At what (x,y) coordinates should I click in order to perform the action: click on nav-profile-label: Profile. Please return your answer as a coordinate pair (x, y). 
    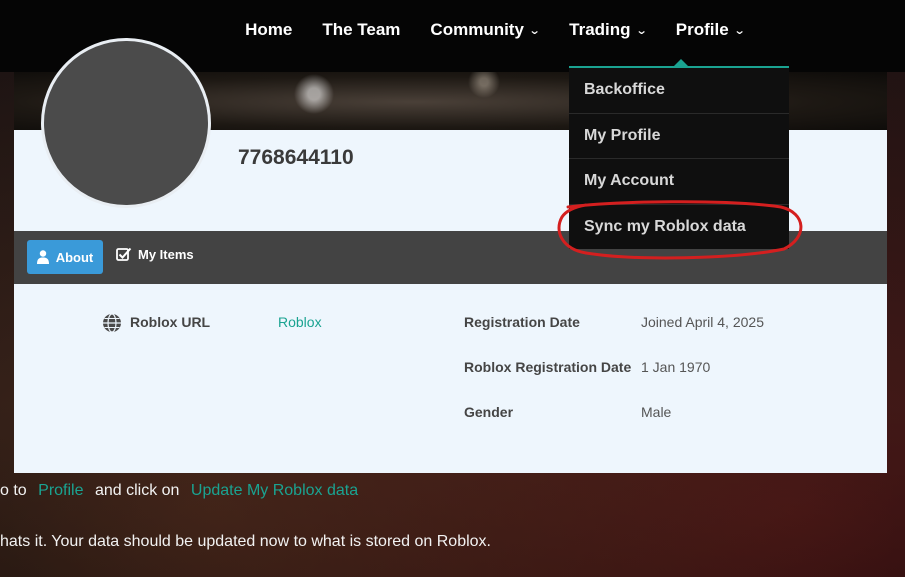
    Looking at the image, I should click on (702, 29).